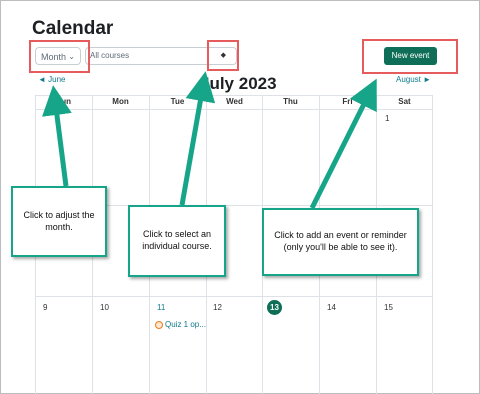  I want to click on day-header-fri: Fri, so click(347, 101).